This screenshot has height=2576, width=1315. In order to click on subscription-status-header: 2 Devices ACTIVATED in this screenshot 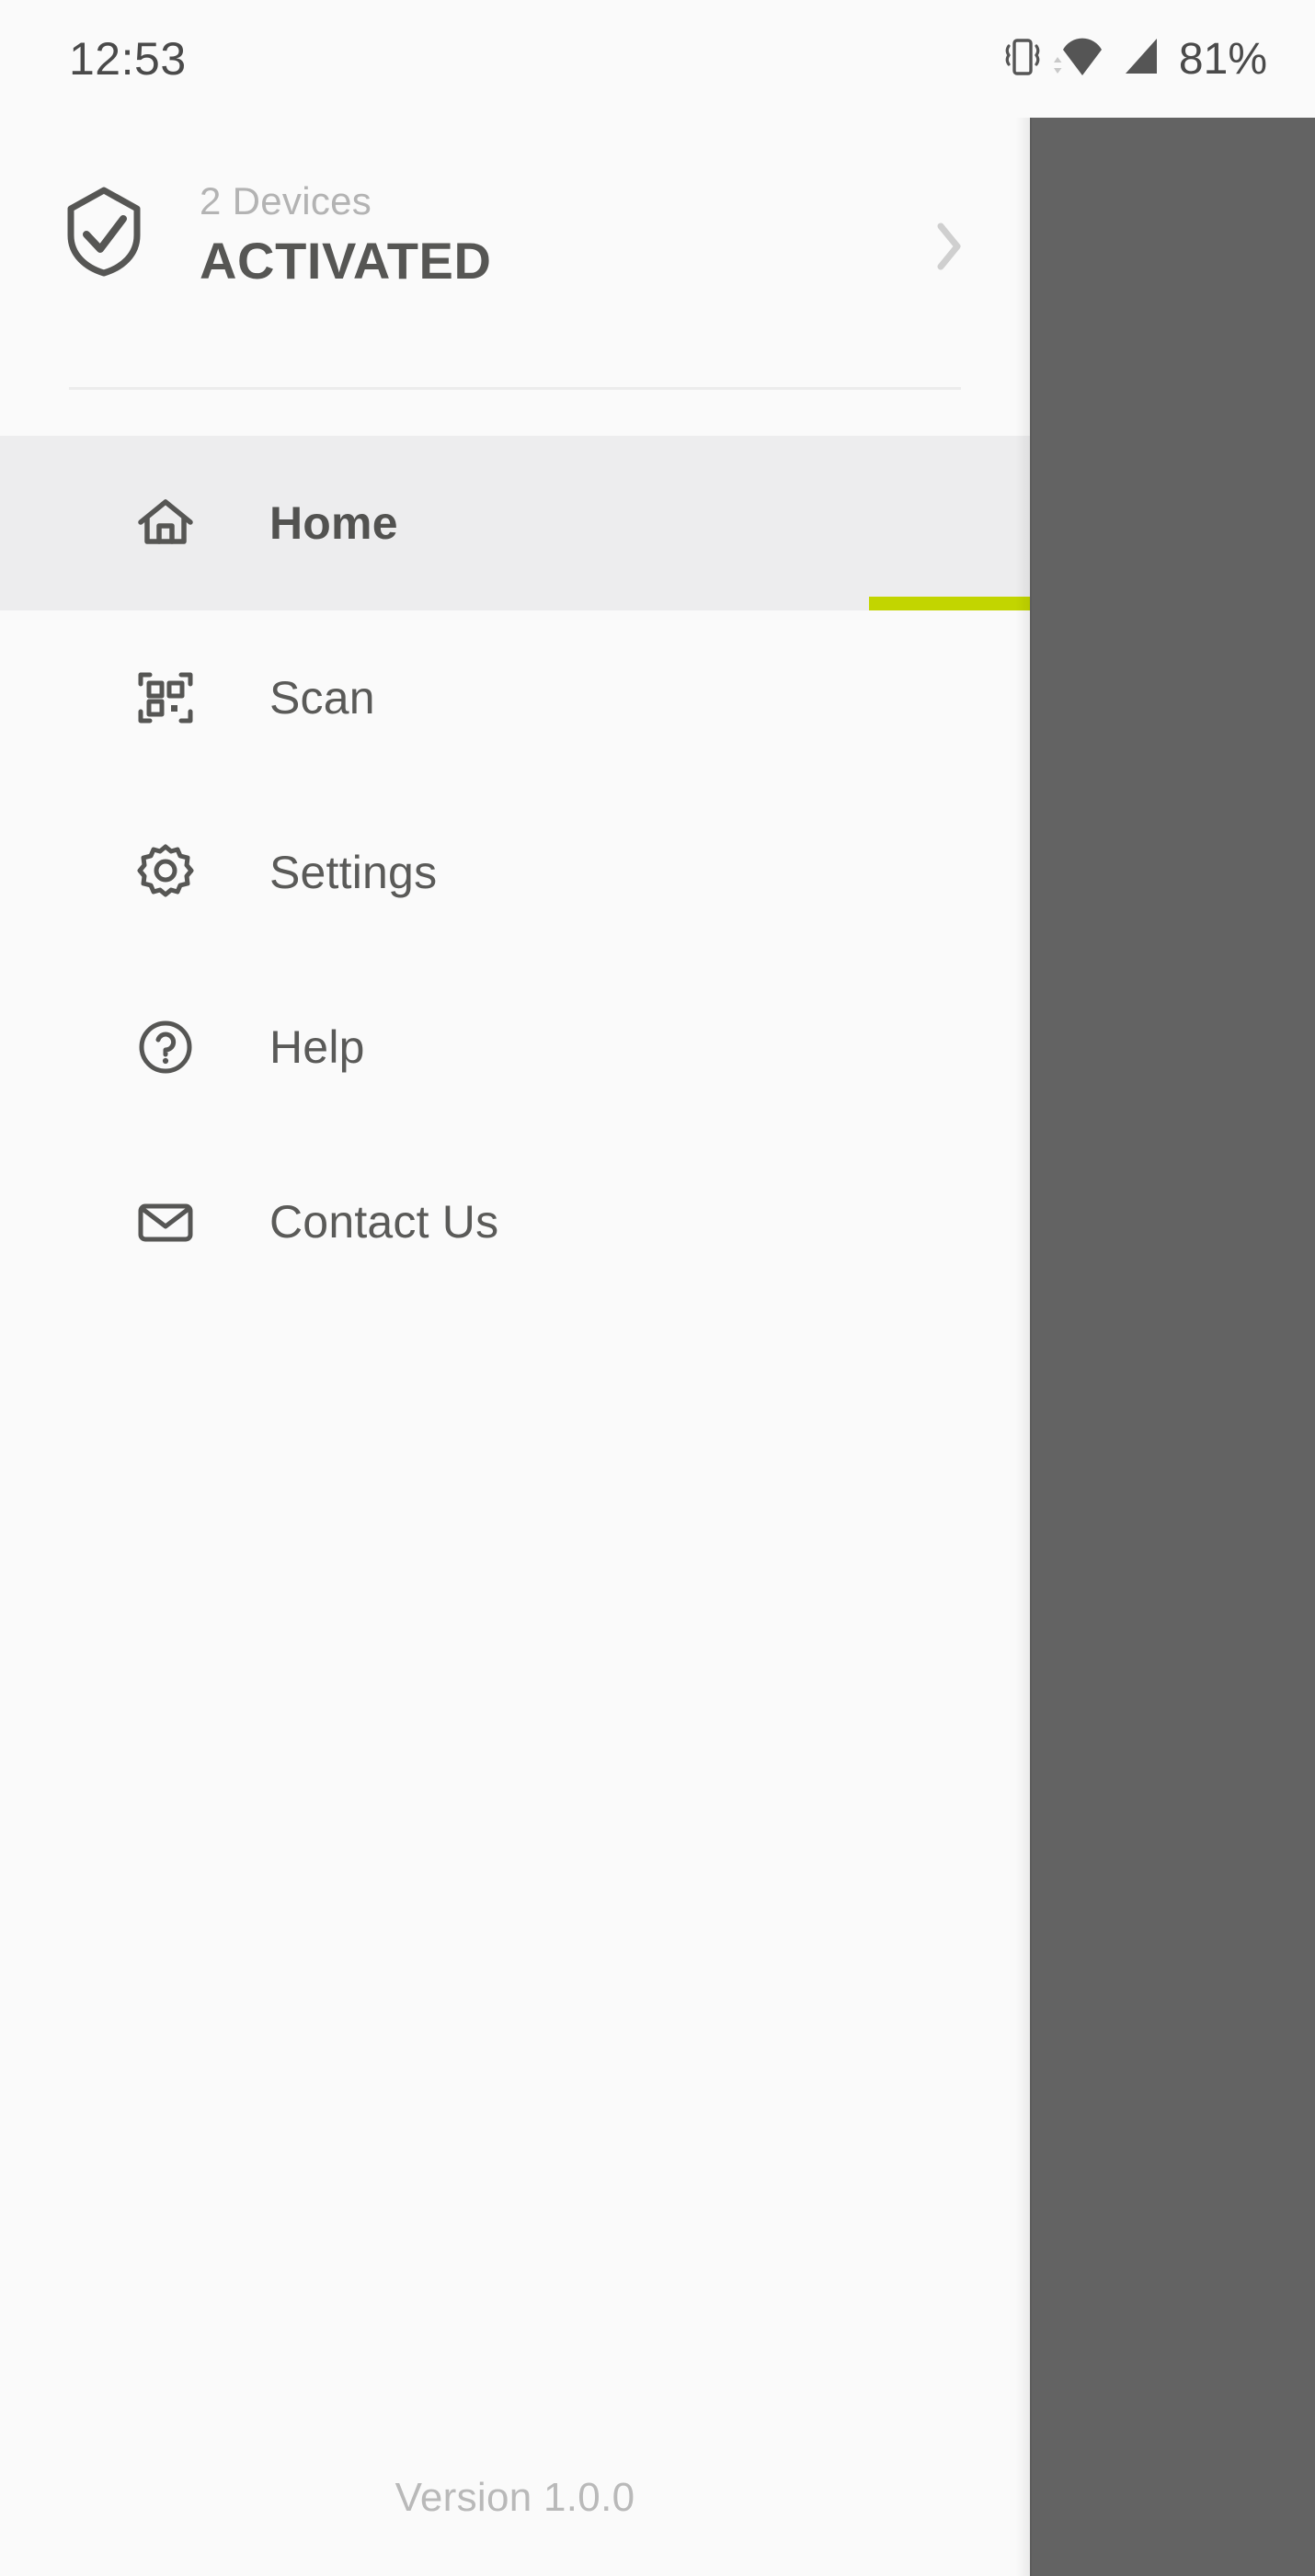, I will do `click(515, 242)`.